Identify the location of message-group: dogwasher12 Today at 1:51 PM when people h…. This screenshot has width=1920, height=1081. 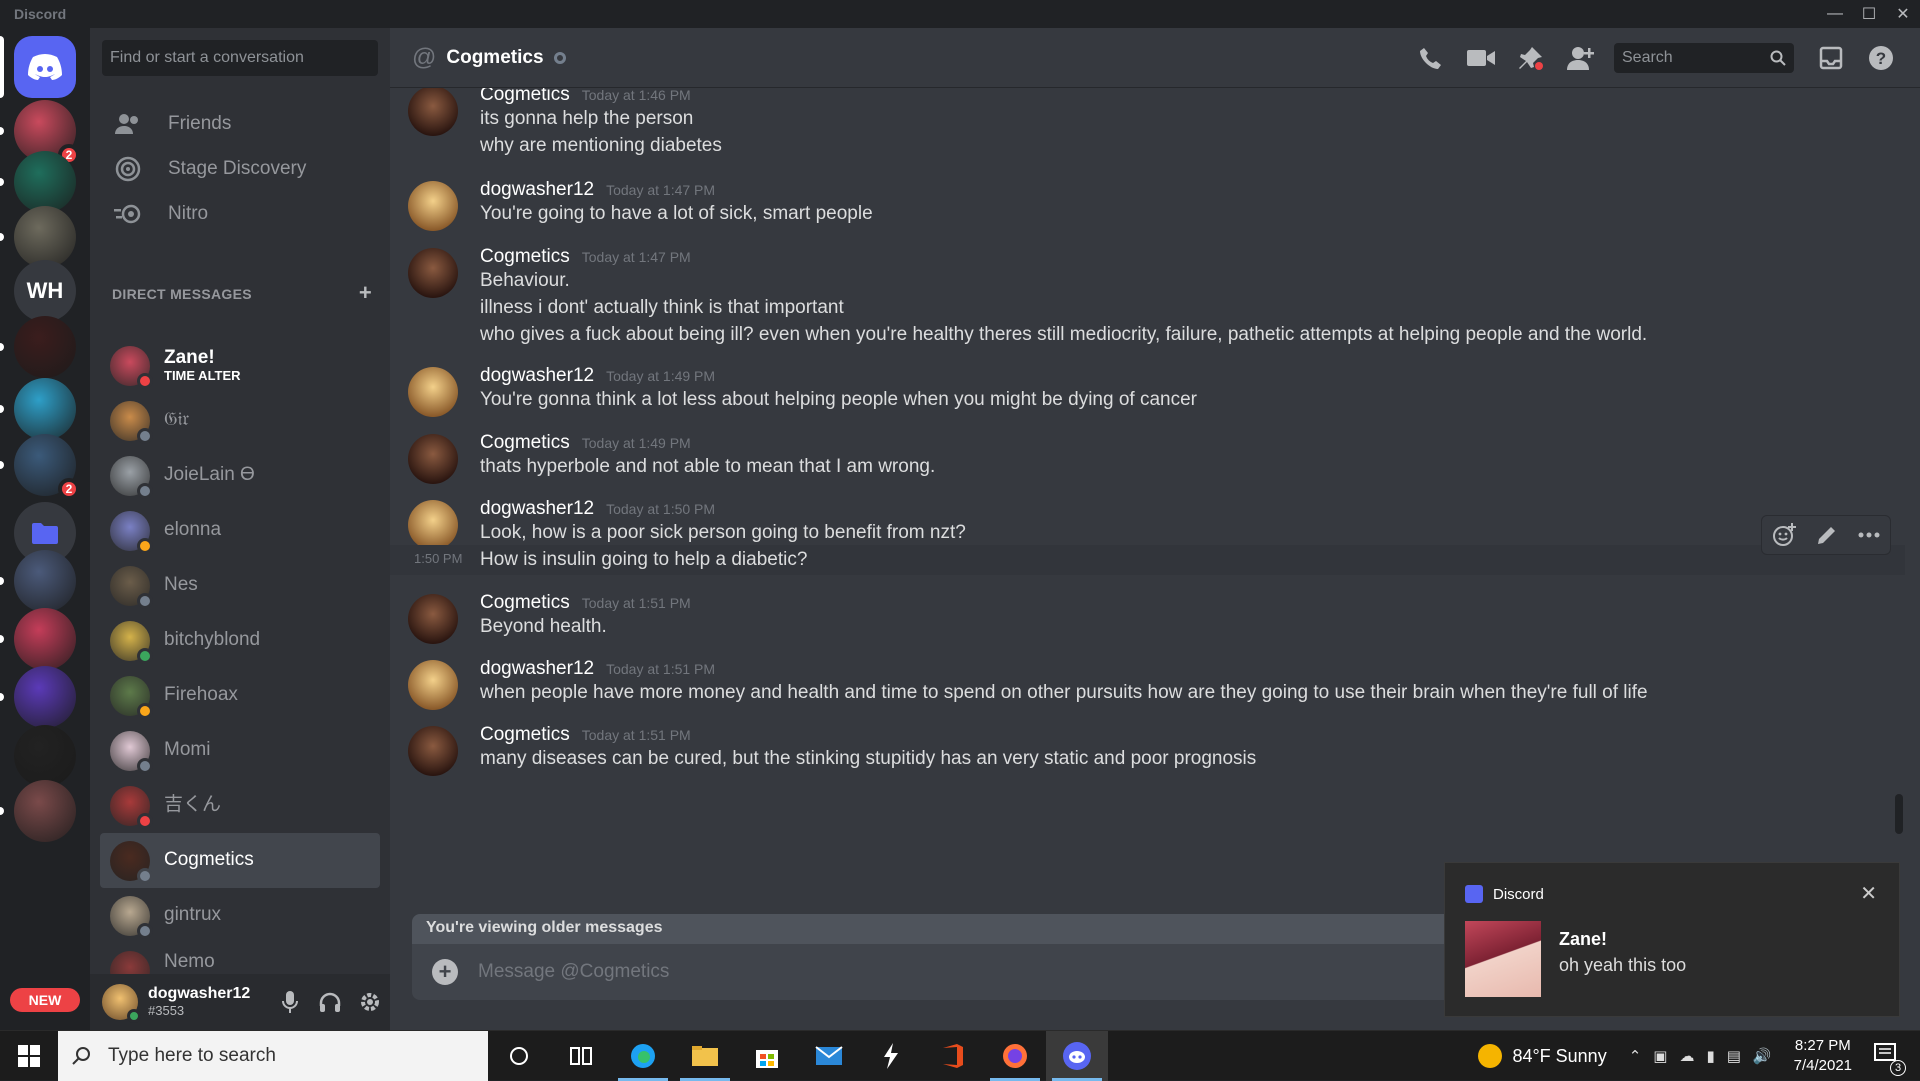
(1147, 687).